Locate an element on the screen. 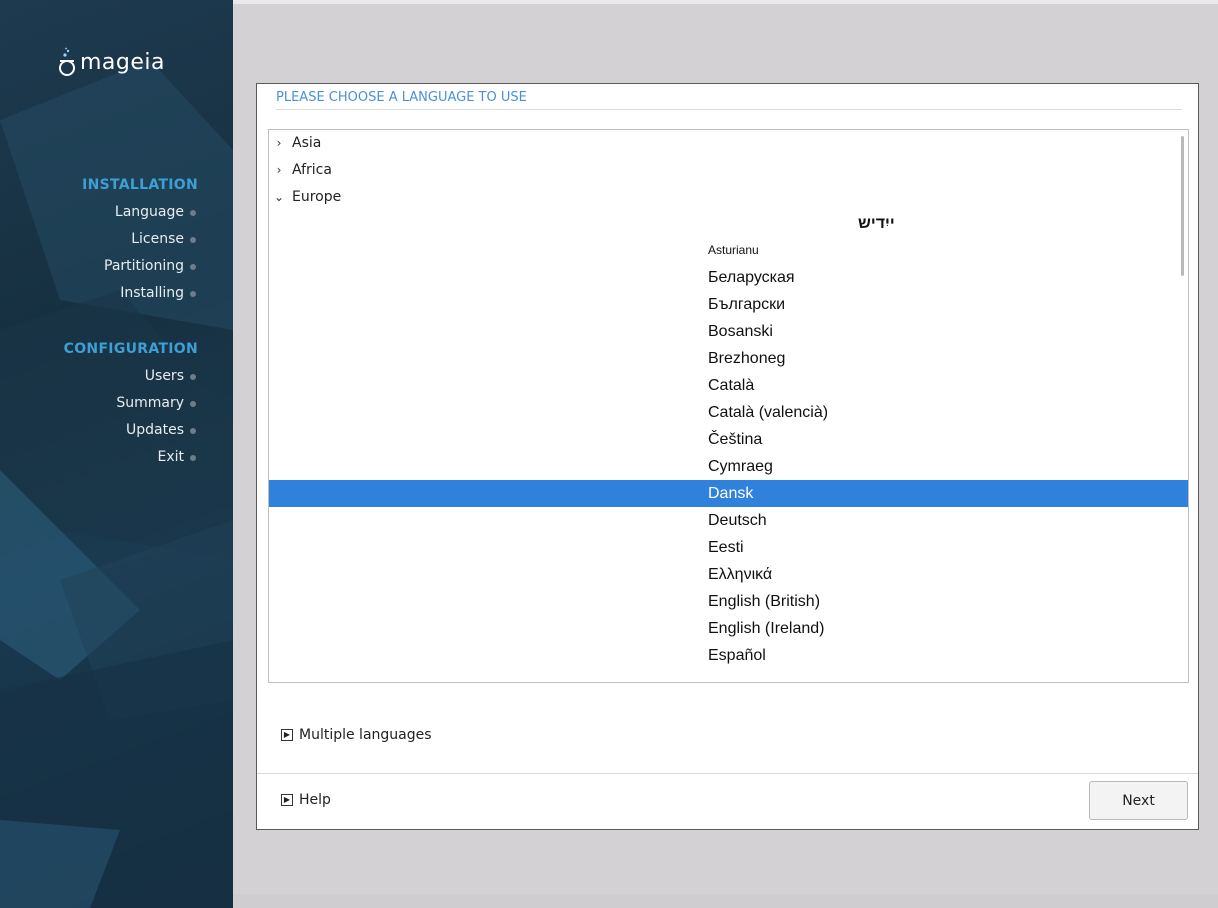 This screenshot has width=1218, height=908. language-item-yiddish: ייִדיש is located at coordinates (728, 223).